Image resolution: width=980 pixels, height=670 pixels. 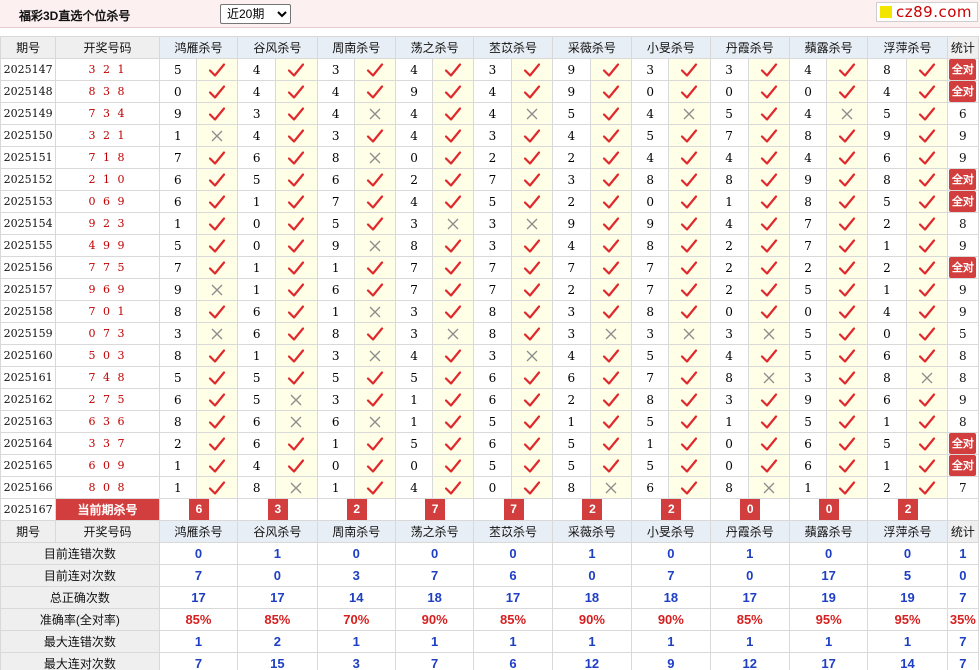 What do you see at coordinates (28, 47) in the screenshot?
I see `col-issue-header: 期号` at bounding box center [28, 47].